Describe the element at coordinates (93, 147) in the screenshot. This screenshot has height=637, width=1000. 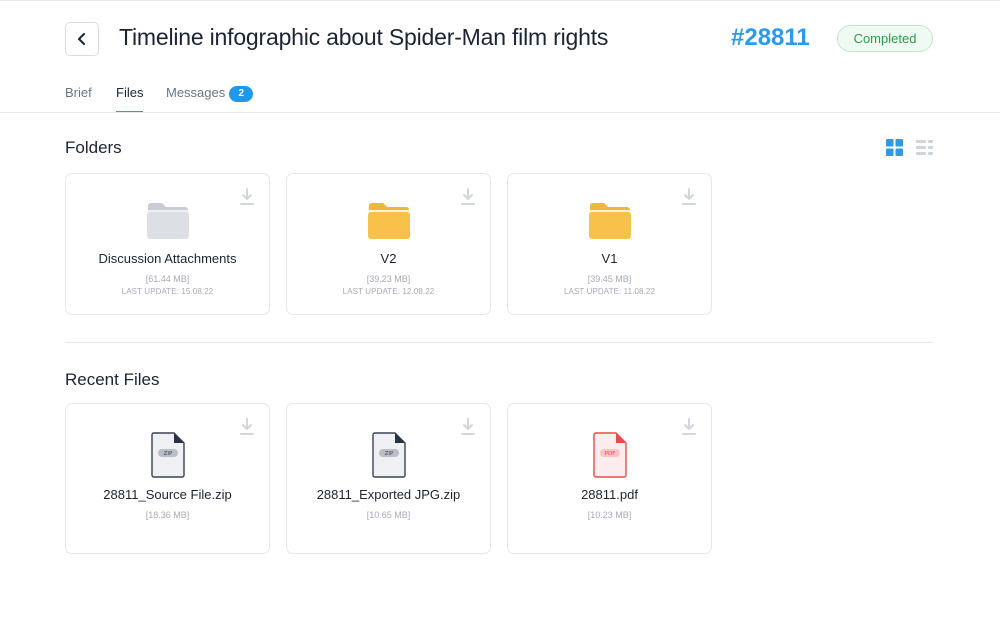
I see `folders-heading: Folders` at that location.